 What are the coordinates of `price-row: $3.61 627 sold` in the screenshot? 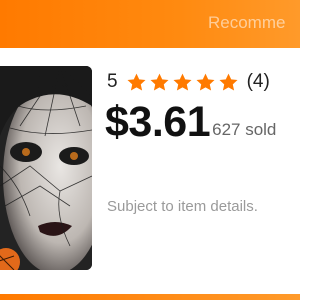 It's located at (190, 122).